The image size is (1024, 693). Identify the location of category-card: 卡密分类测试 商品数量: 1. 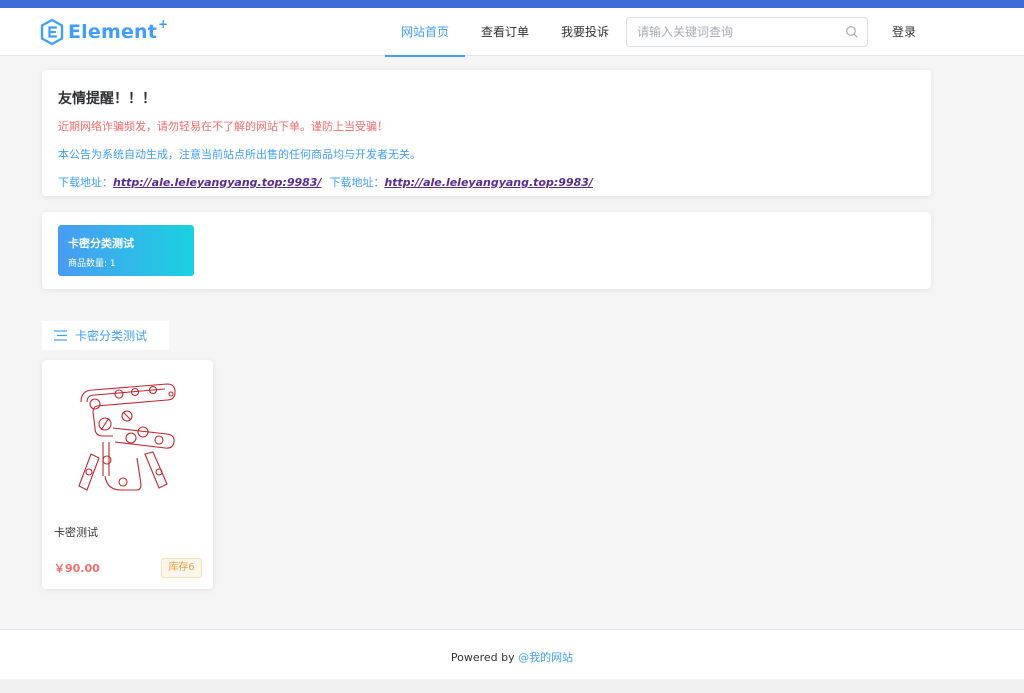
(486, 250).